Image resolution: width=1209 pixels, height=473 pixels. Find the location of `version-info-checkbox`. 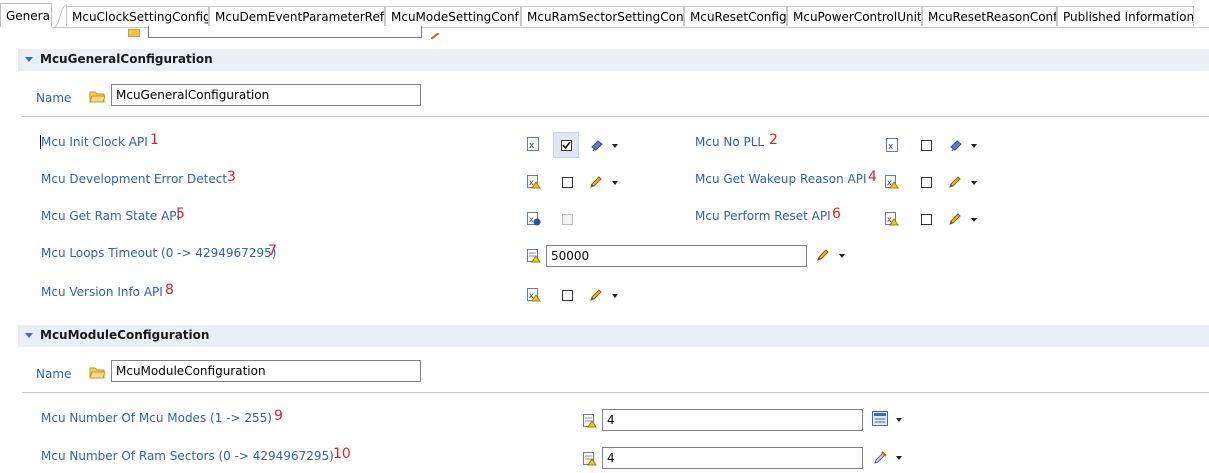

version-info-checkbox is located at coordinates (567, 295).